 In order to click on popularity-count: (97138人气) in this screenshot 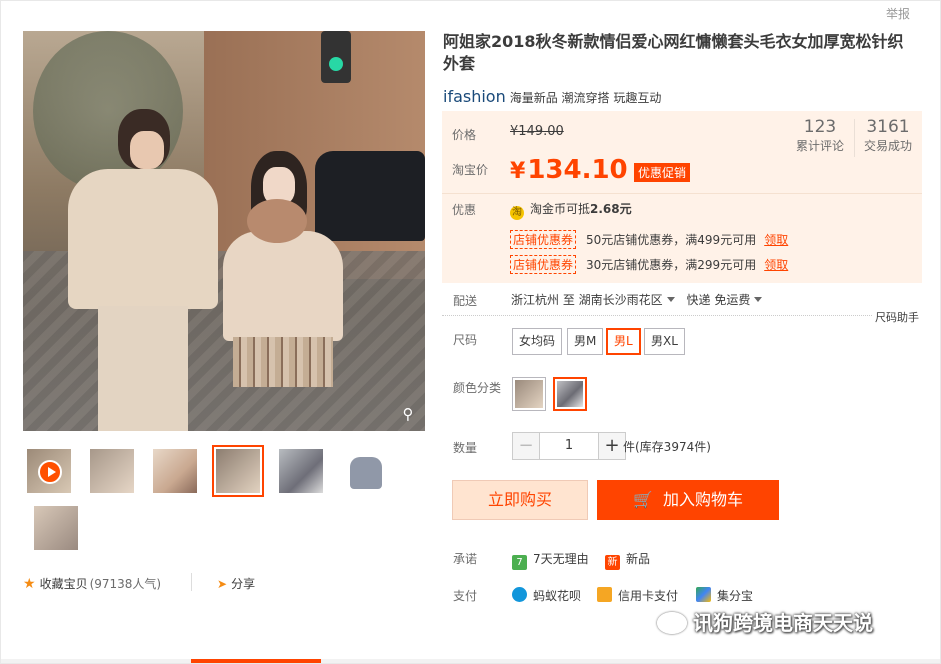, I will do `click(125, 584)`.